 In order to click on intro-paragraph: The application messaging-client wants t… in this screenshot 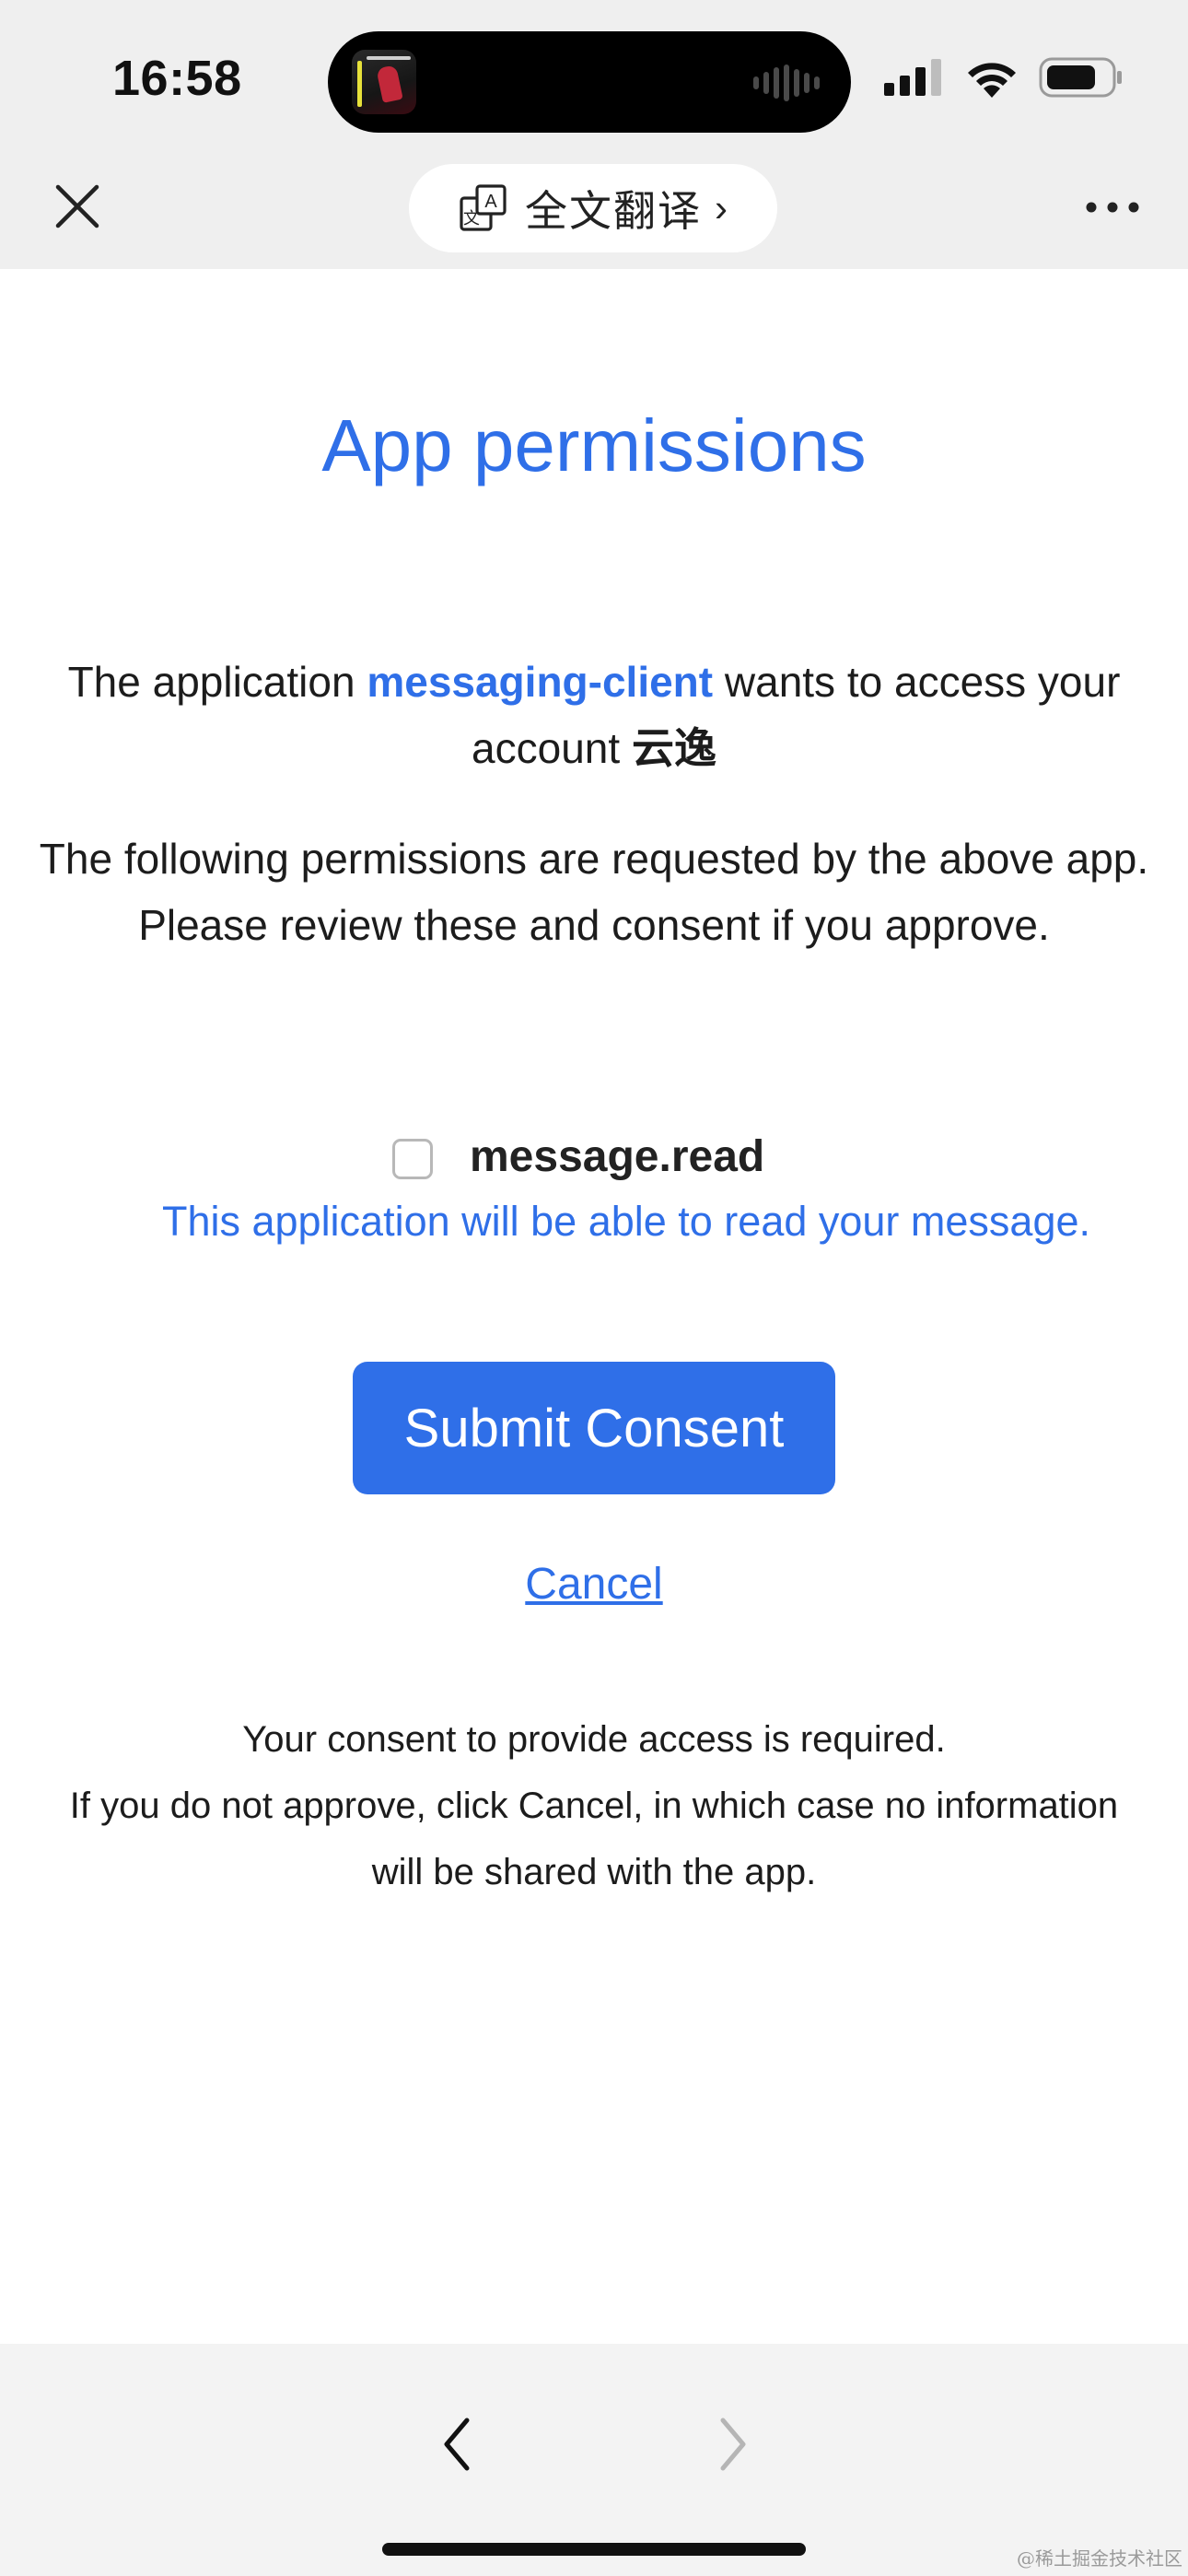, I will do `click(594, 715)`.